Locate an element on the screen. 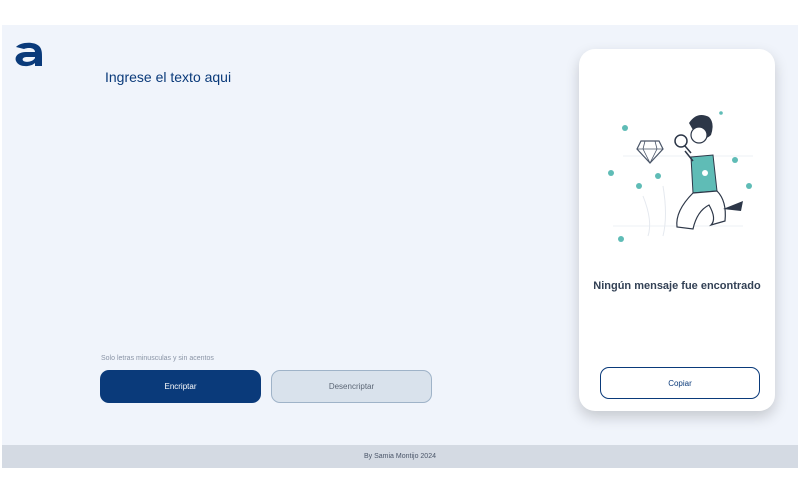 This screenshot has width=800, height=495. footer: By Samia Montijo 2024 is located at coordinates (400, 456).